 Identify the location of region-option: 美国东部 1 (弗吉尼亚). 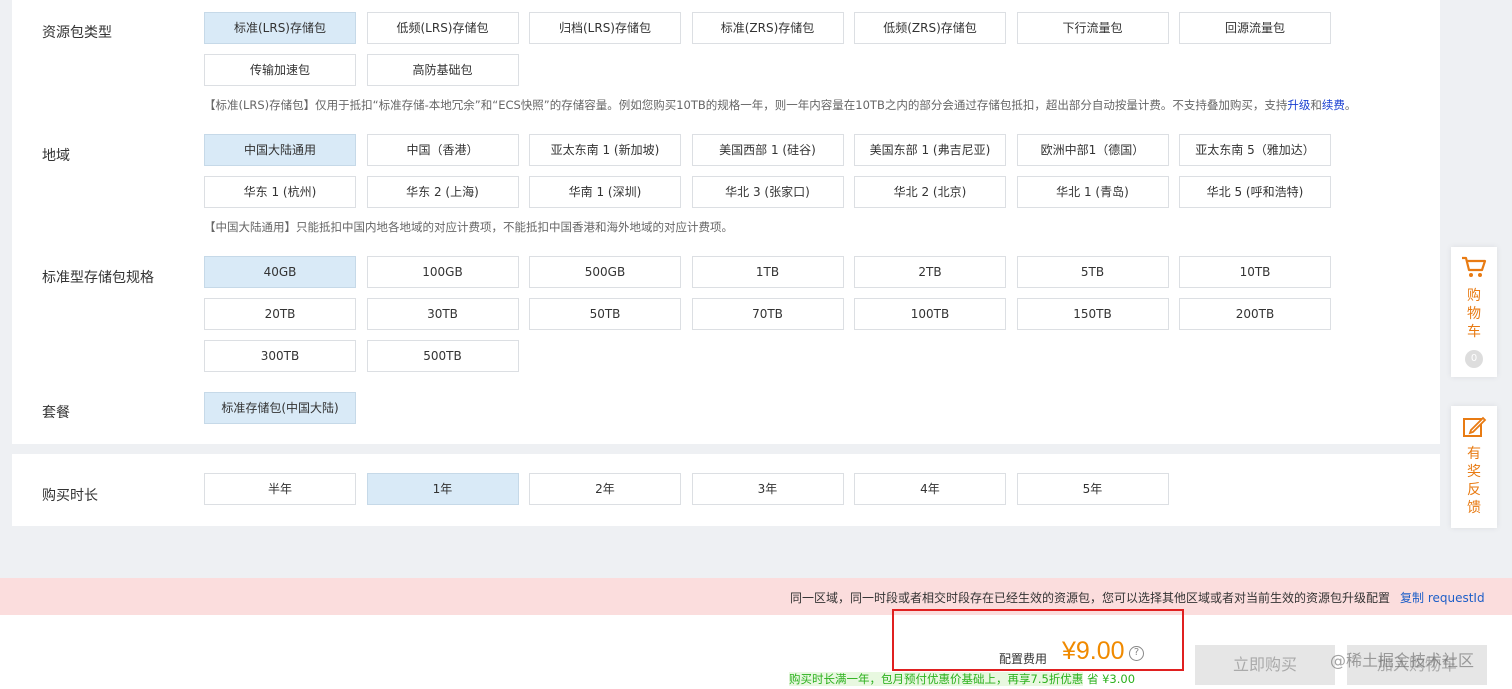
(930, 150).